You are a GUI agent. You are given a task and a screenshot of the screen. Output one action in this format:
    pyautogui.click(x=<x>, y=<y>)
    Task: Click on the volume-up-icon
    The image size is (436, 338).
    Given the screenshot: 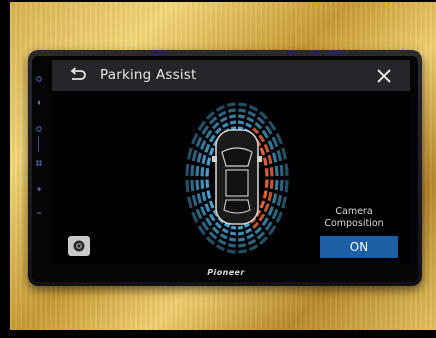 What is the action you would take?
    pyautogui.click(x=39, y=189)
    